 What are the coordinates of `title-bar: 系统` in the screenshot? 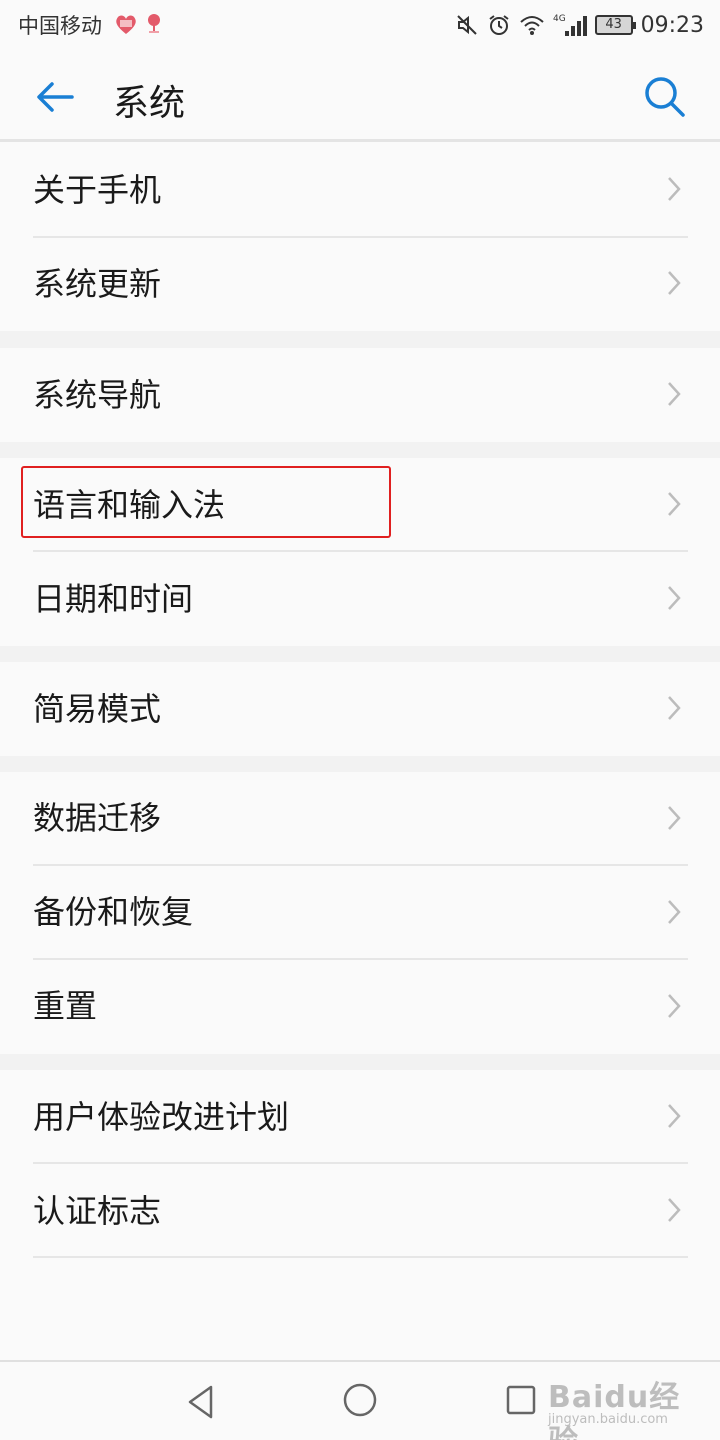 It's located at (360, 96).